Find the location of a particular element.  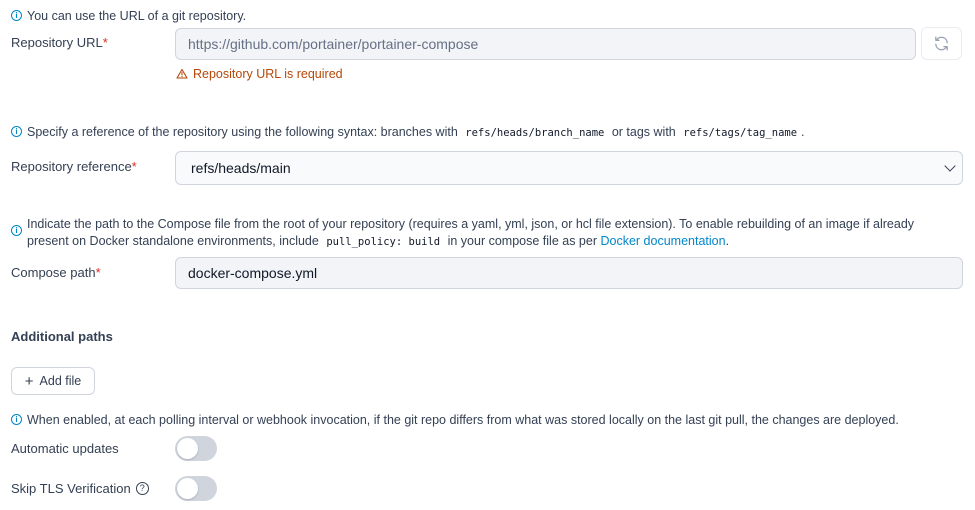

repo-url-hint-text: You can use the URL of a git repository. is located at coordinates (137, 16).